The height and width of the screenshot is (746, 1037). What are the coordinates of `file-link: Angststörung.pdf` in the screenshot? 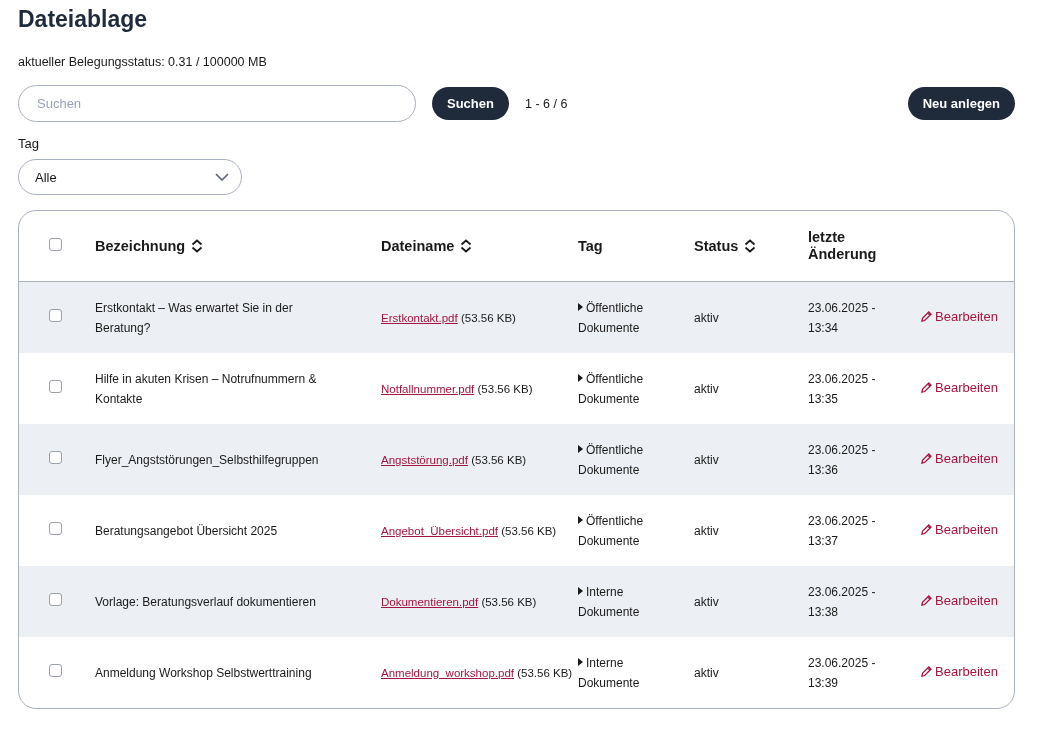 It's located at (424, 459).